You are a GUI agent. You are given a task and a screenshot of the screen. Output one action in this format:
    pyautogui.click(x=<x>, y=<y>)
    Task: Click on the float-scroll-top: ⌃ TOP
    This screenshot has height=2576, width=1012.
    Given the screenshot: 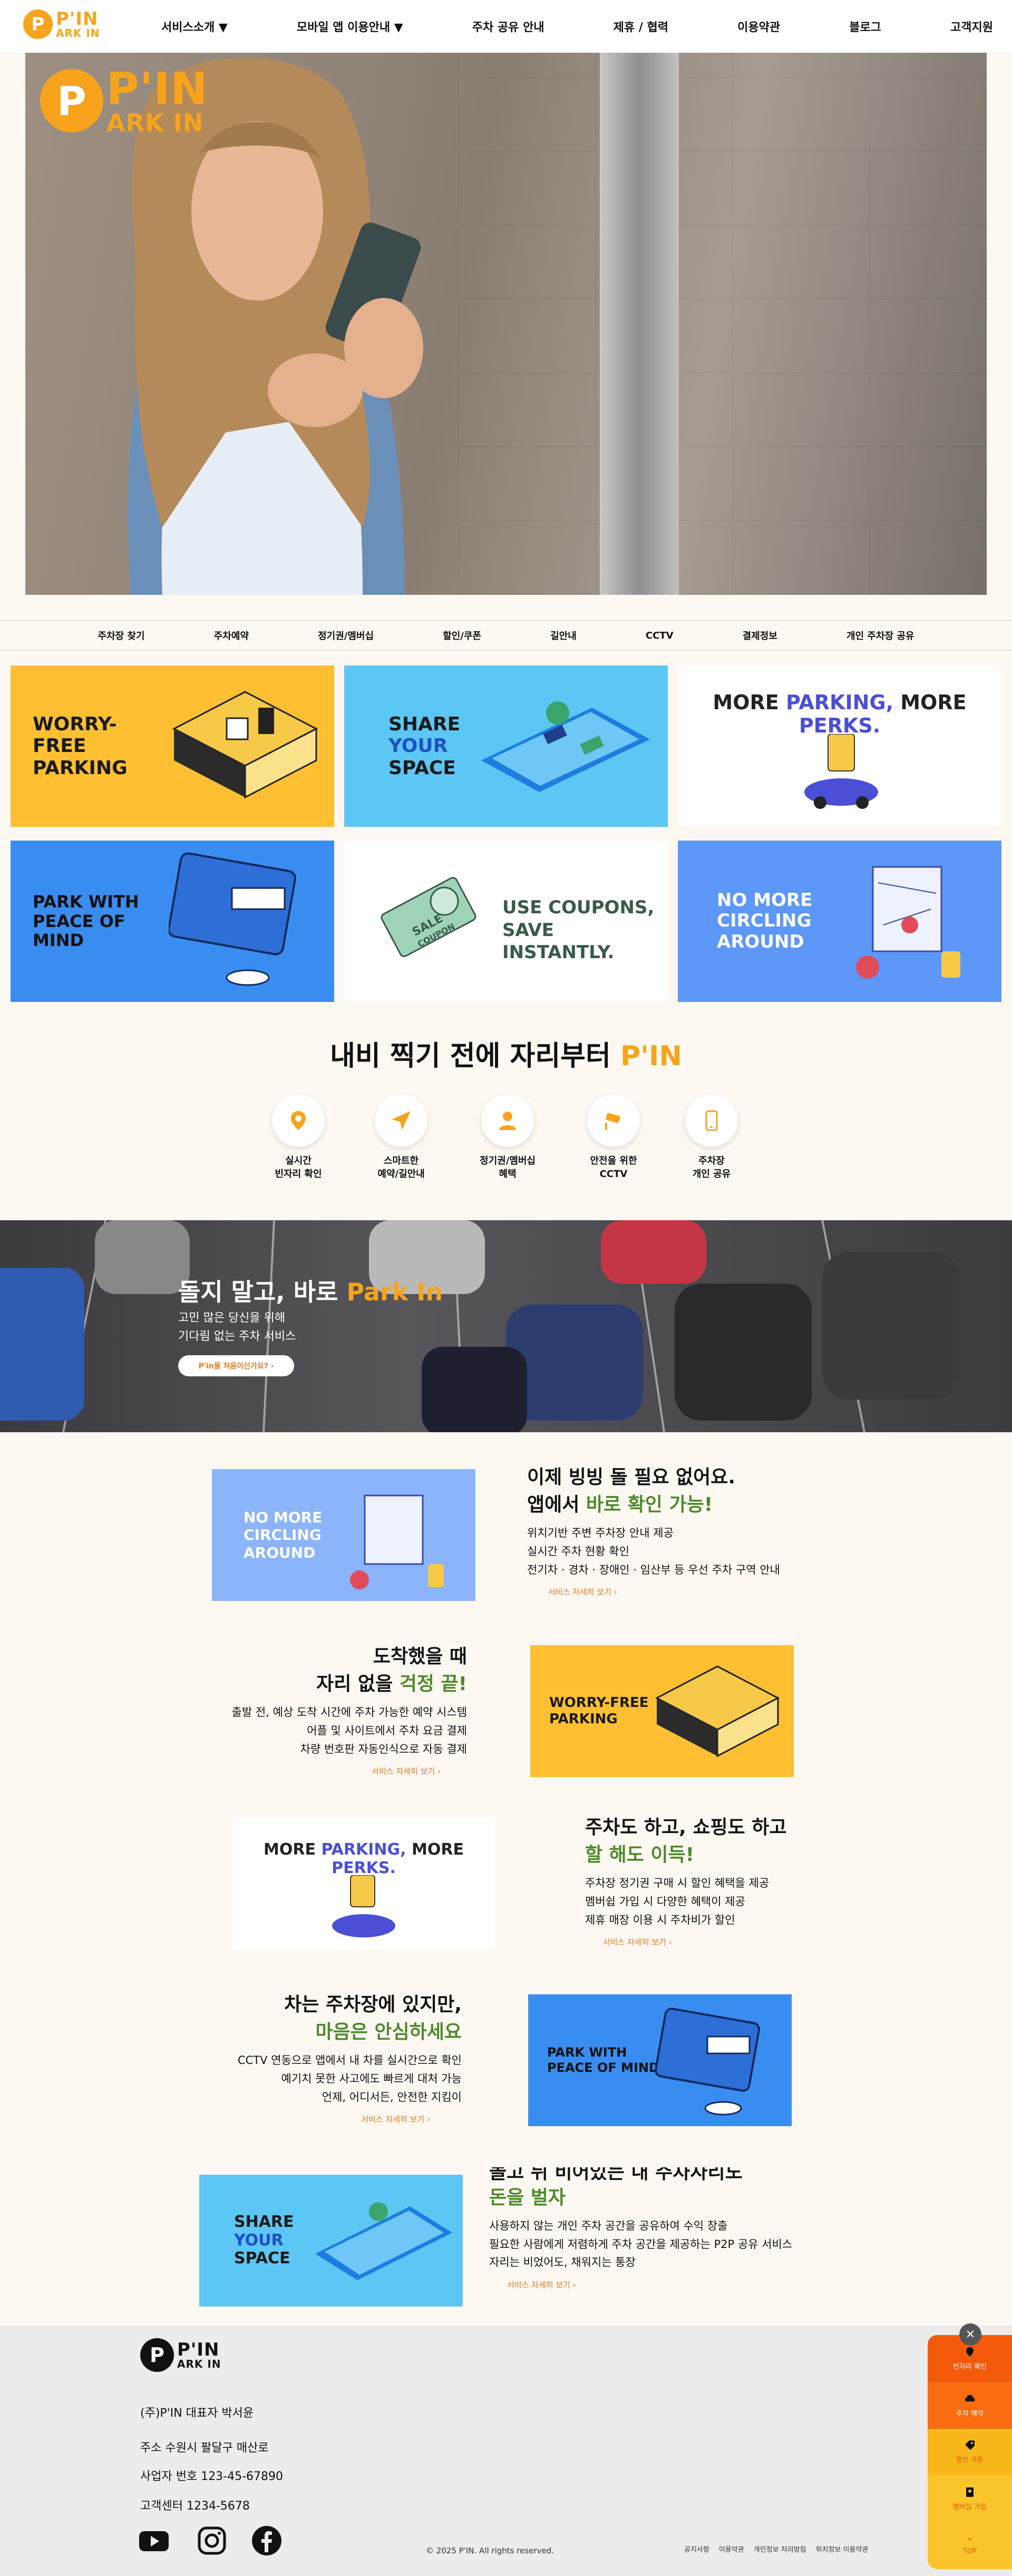 What is the action you would take?
    pyautogui.click(x=970, y=2545)
    